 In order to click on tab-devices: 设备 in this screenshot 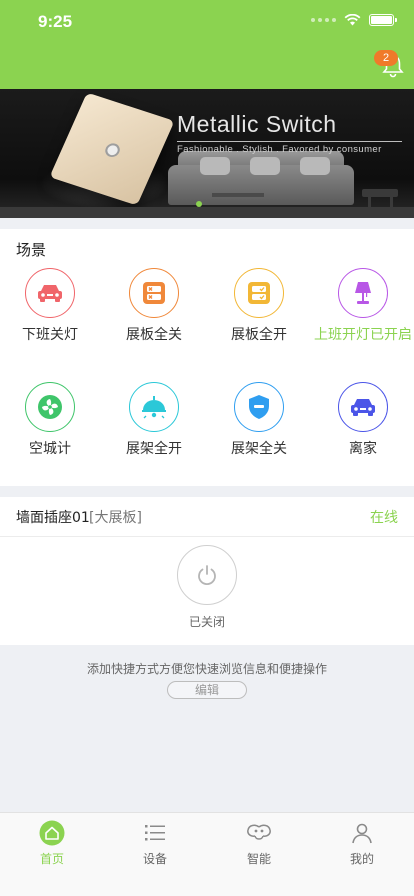, I will do `click(155, 843)`.